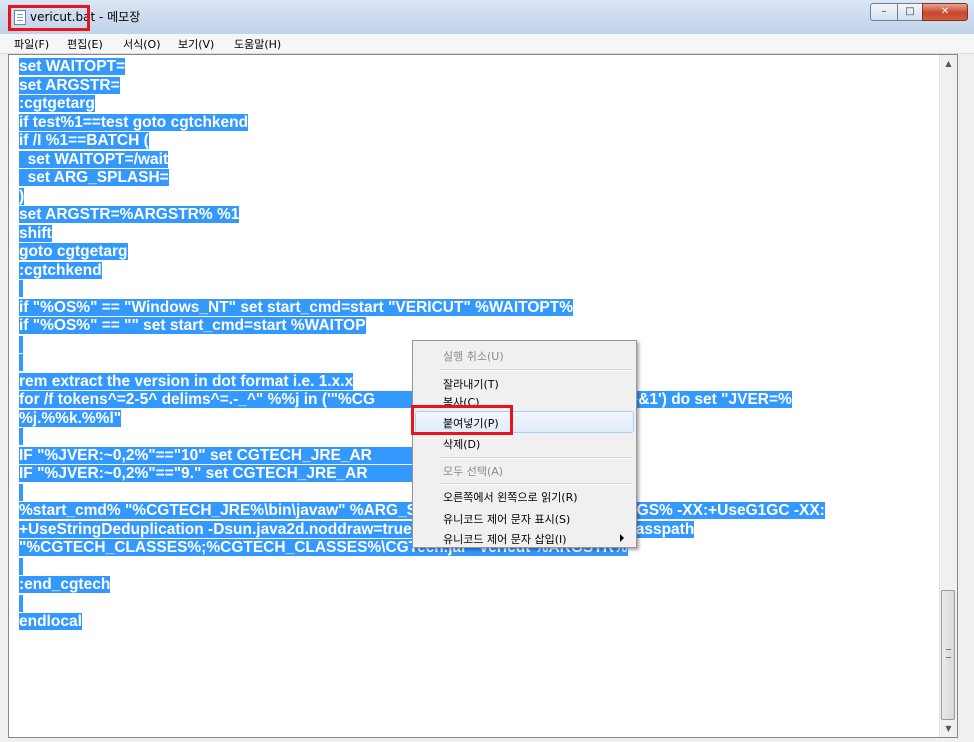 This screenshot has width=974, height=742. What do you see at coordinates (50, 621) in the screenshot?
I see `selected-text: endlocal` at bounding box center [50, 621].